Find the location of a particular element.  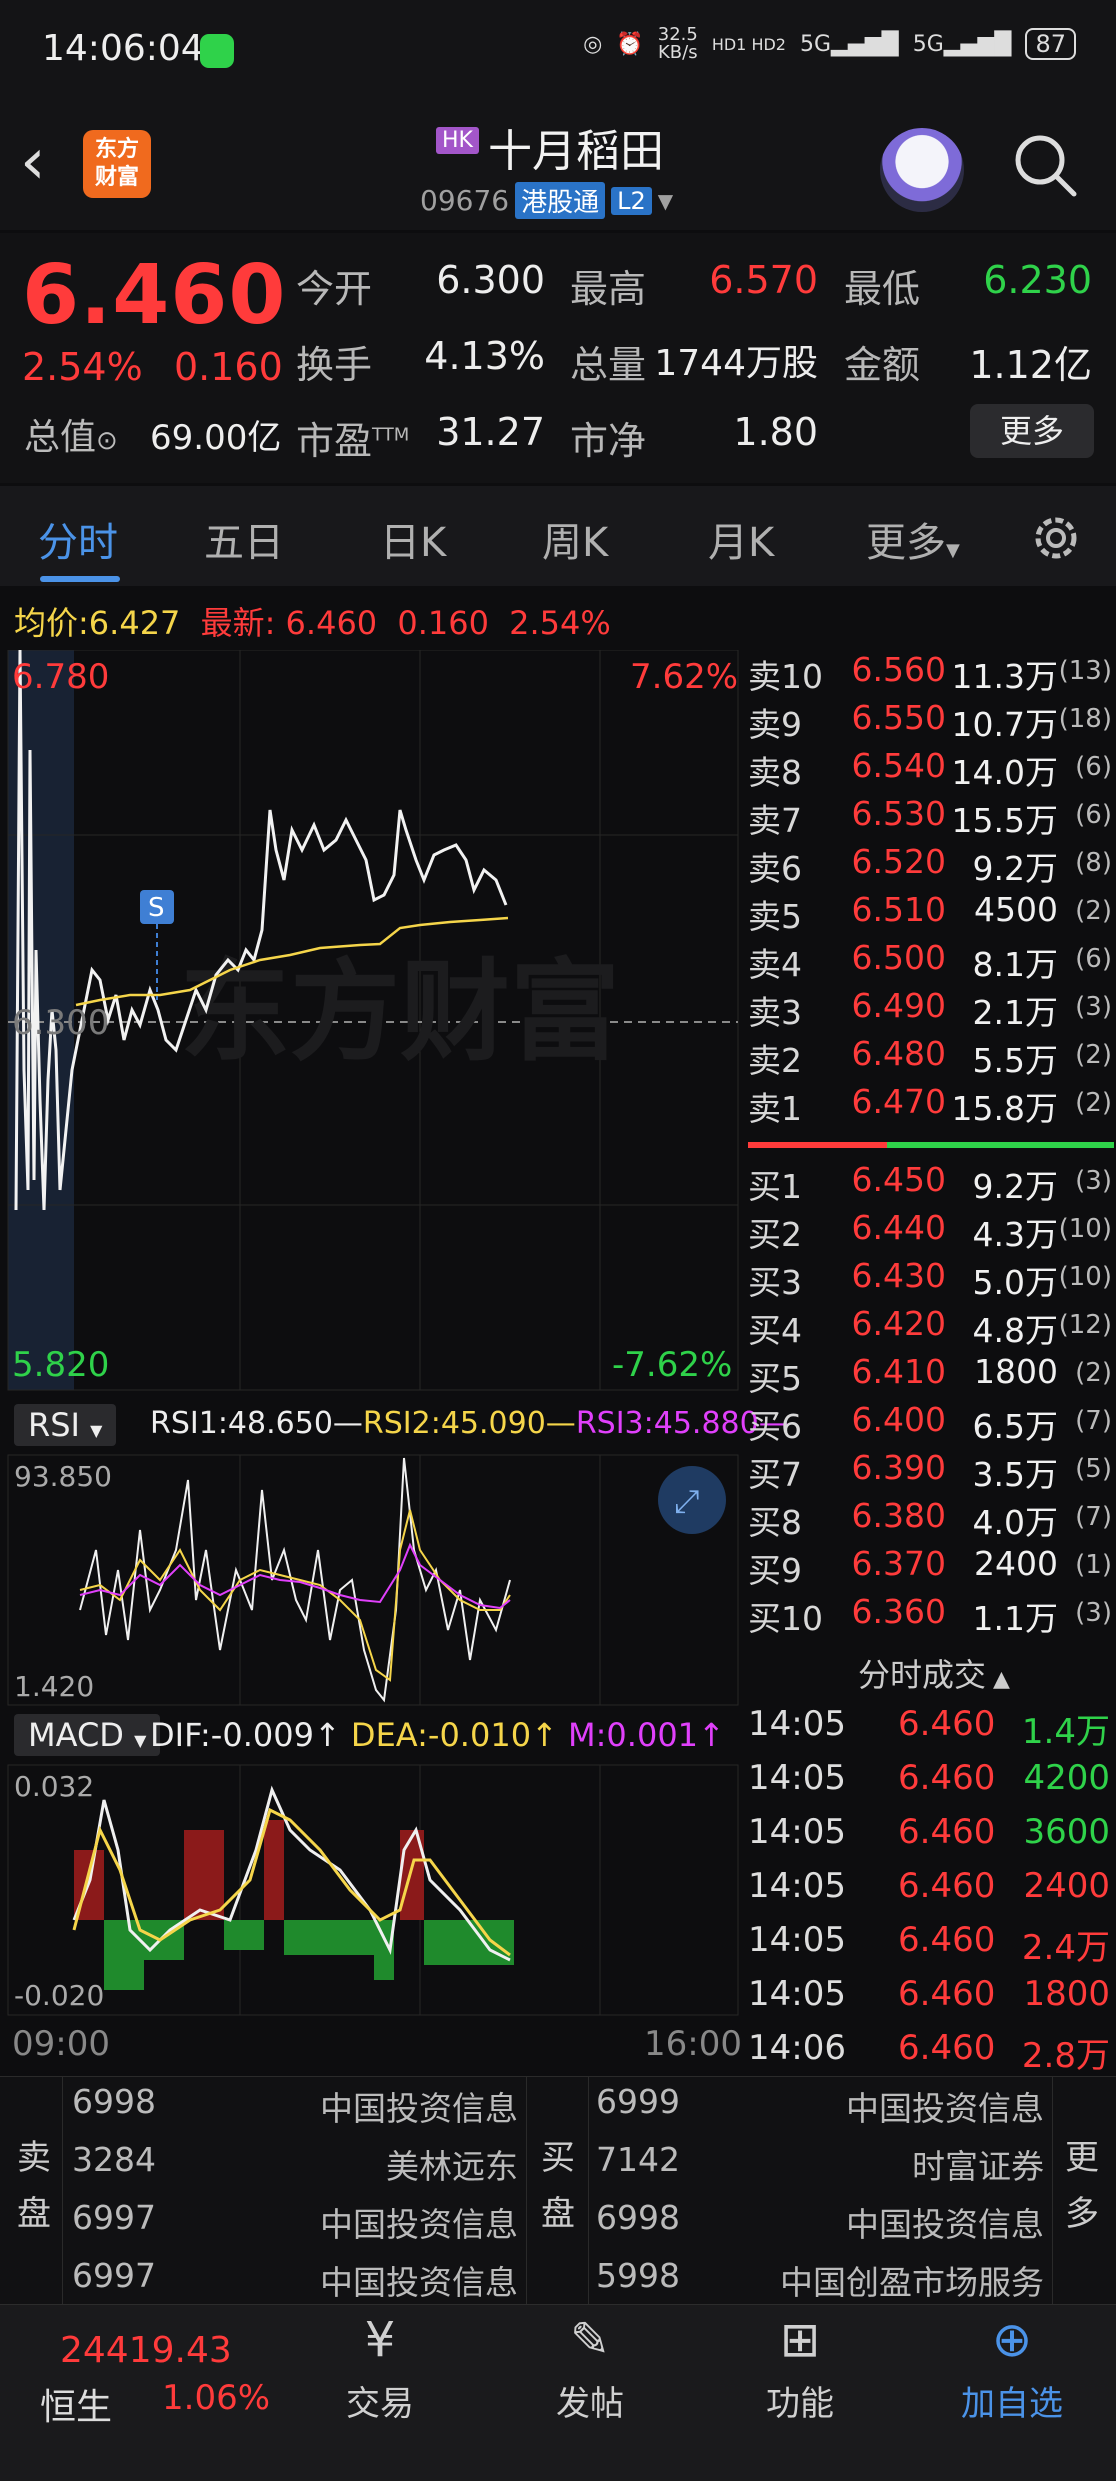

bid-cnt: (3) is located at coordinates (1093, 1613).